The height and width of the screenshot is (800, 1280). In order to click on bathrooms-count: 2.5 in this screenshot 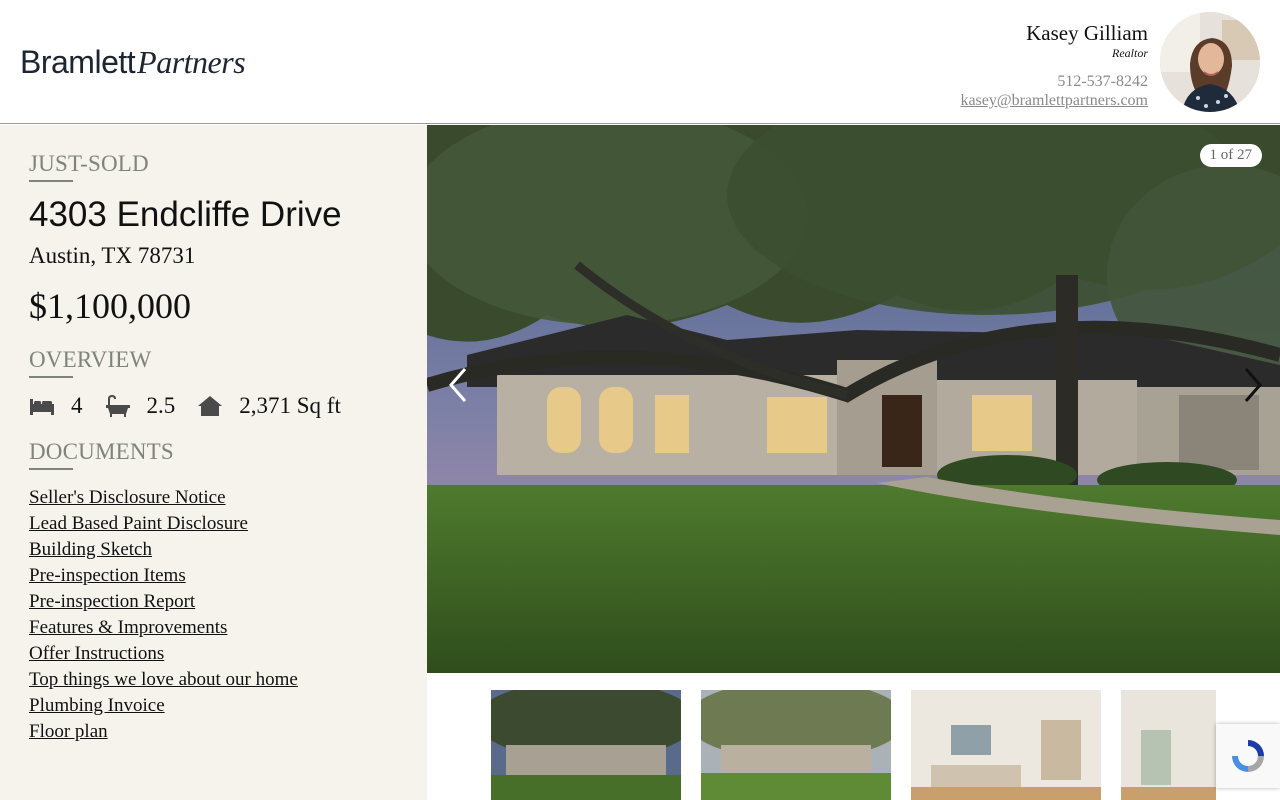, I will do `click(161, 405)`.